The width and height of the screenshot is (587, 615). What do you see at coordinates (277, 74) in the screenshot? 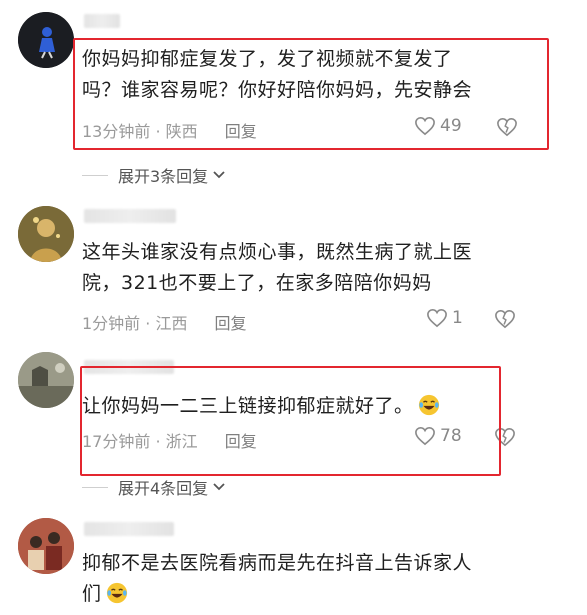
I see `comment-text: 你妈妈抑郁症复发了，发了视频就不复发了 吗？谁家容易呢？你好好陪你妈妈，先安静会` at bounding box center [277, 74].